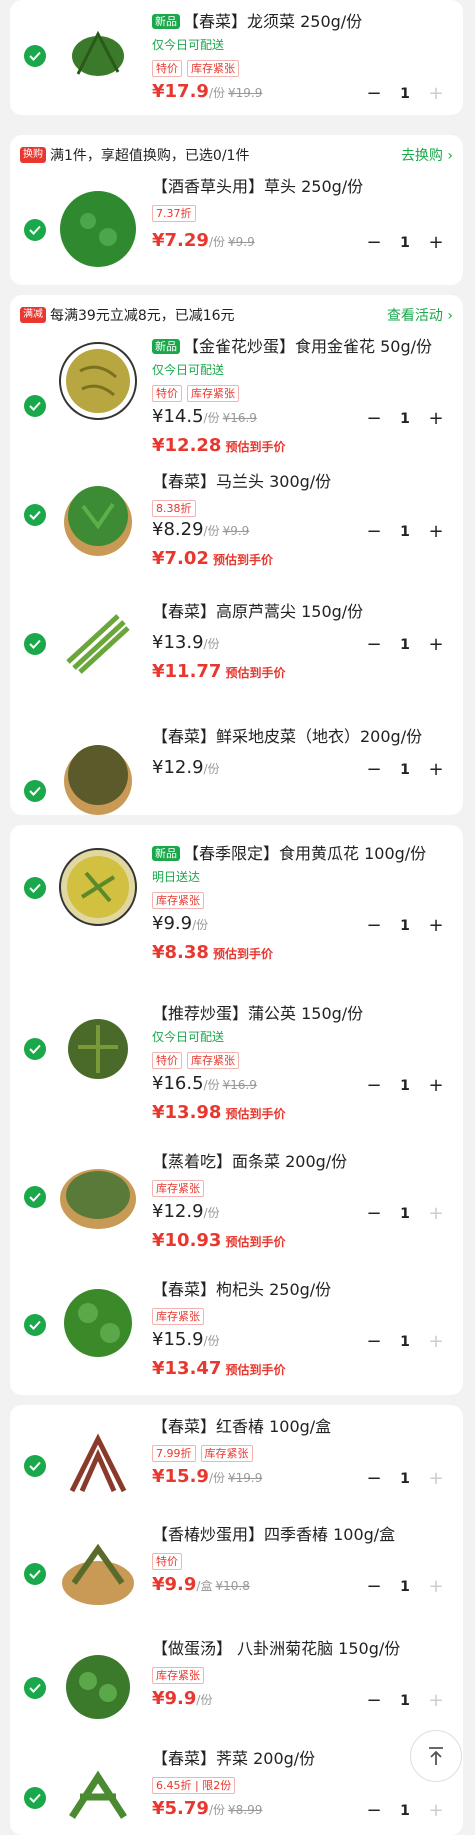 The height and width of the screenshot is (1835, 475). Describe the element at coordinates (302, 1427) in the screenshot. I see `product-title: 【春菜】红香椿 100g/盒` at that location.